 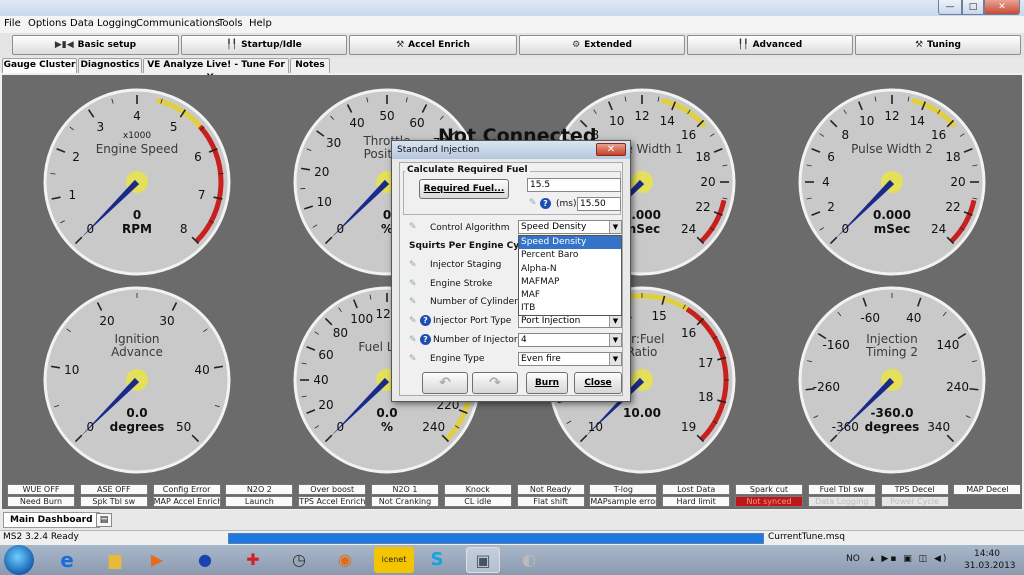 I want to click on icenet-taskbar-icon: icenet, so click(x=394, y=560).